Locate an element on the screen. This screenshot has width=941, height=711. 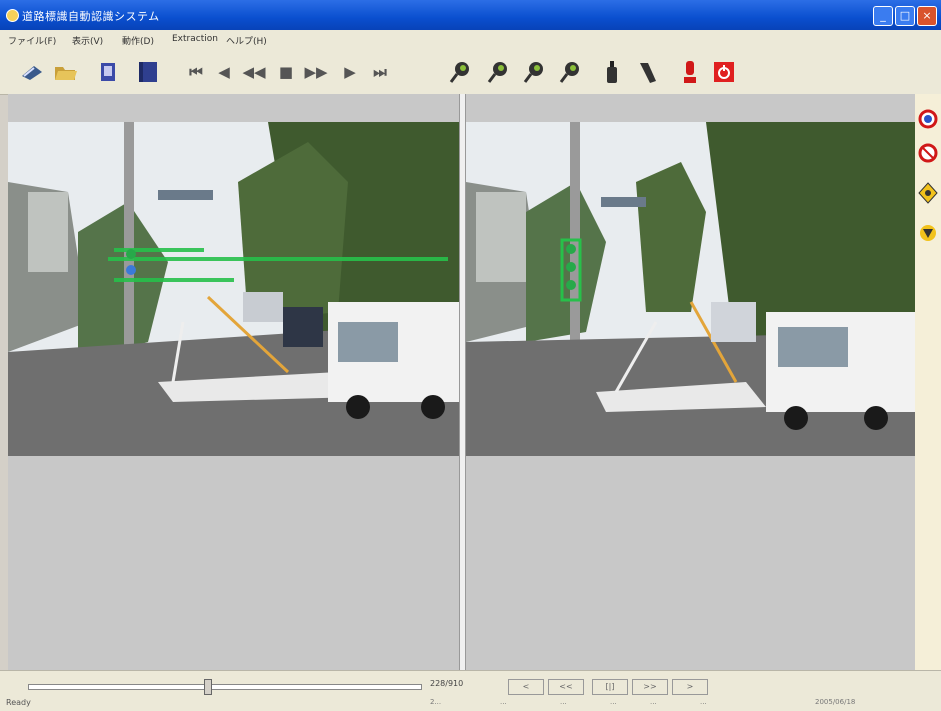
frame-slider-thumb is located at coordinates (208, 687).